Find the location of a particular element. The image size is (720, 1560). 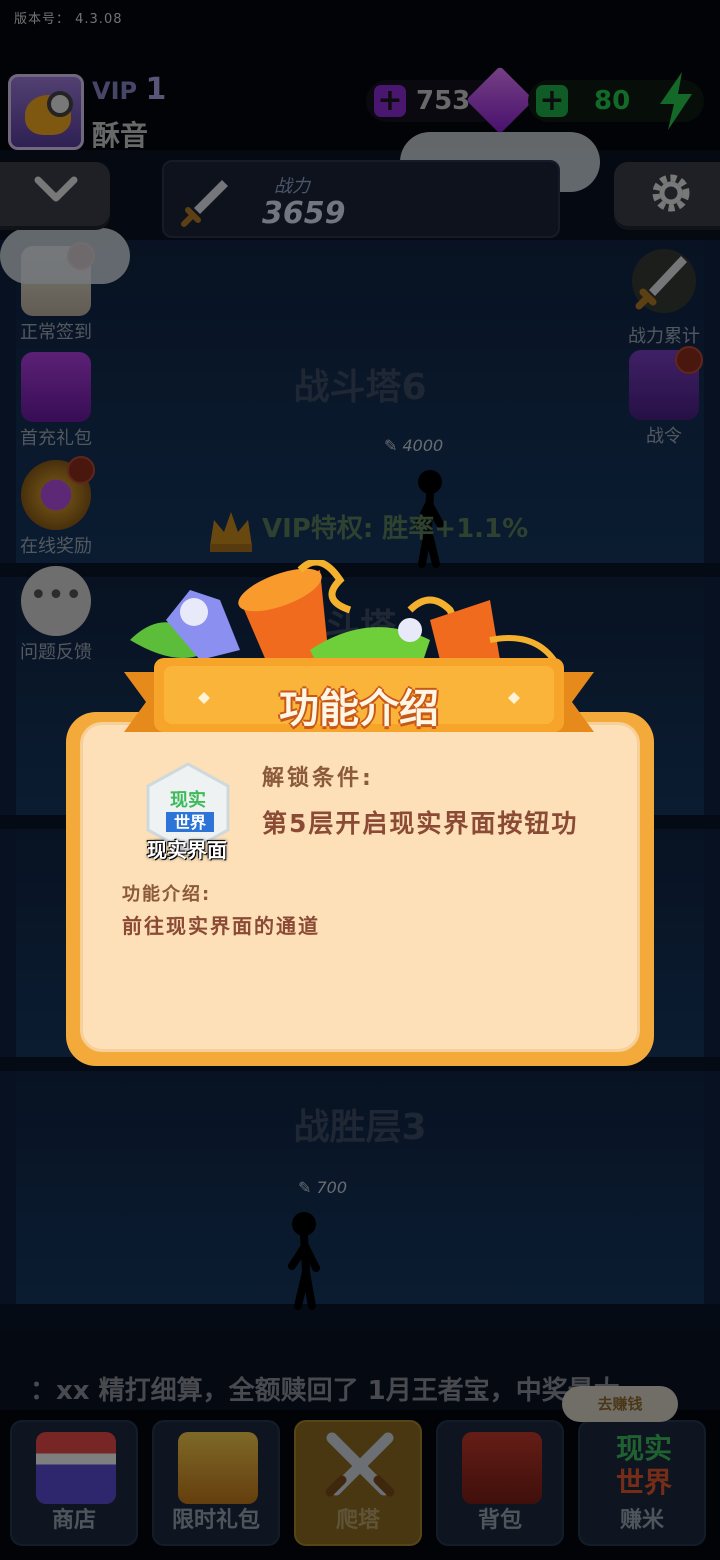

feature-name: 现实界面 is located at coordinates (187, 850).